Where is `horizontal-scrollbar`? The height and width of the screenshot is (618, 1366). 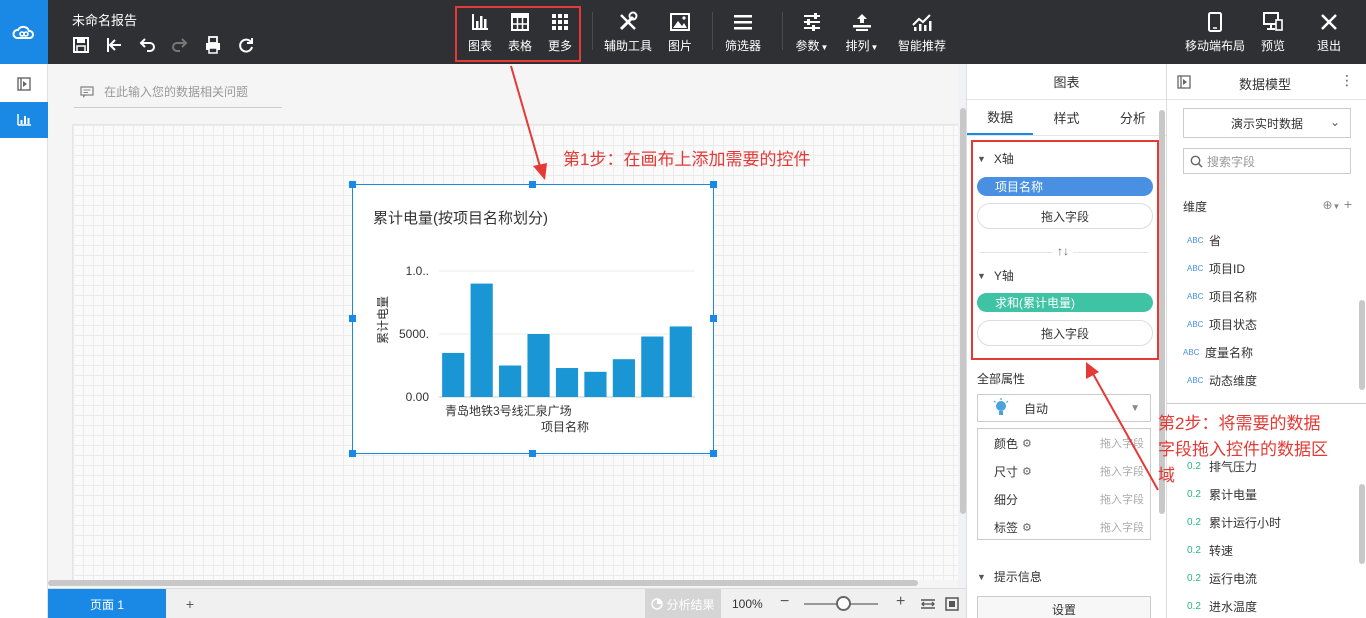
horizontal-scrollbar is located at coordinates (483, 583).